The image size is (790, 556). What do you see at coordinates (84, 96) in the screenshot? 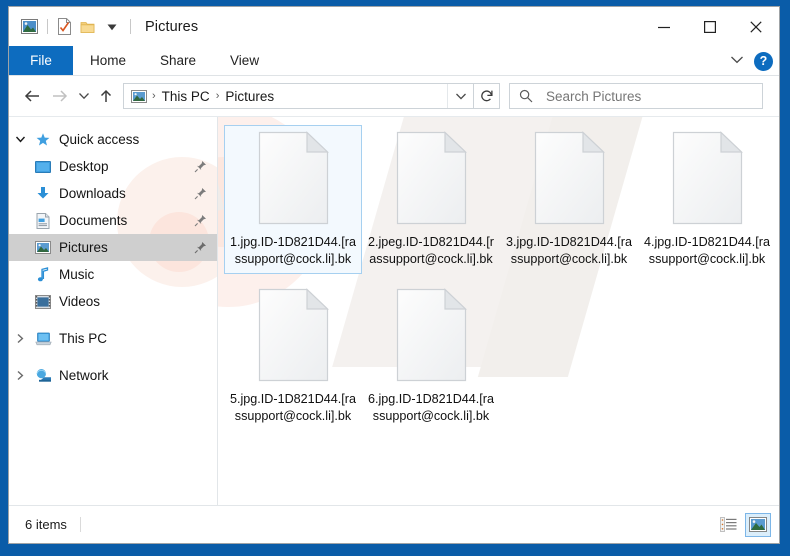
I see `recent-locations-button` at bounding box center [84, 96].